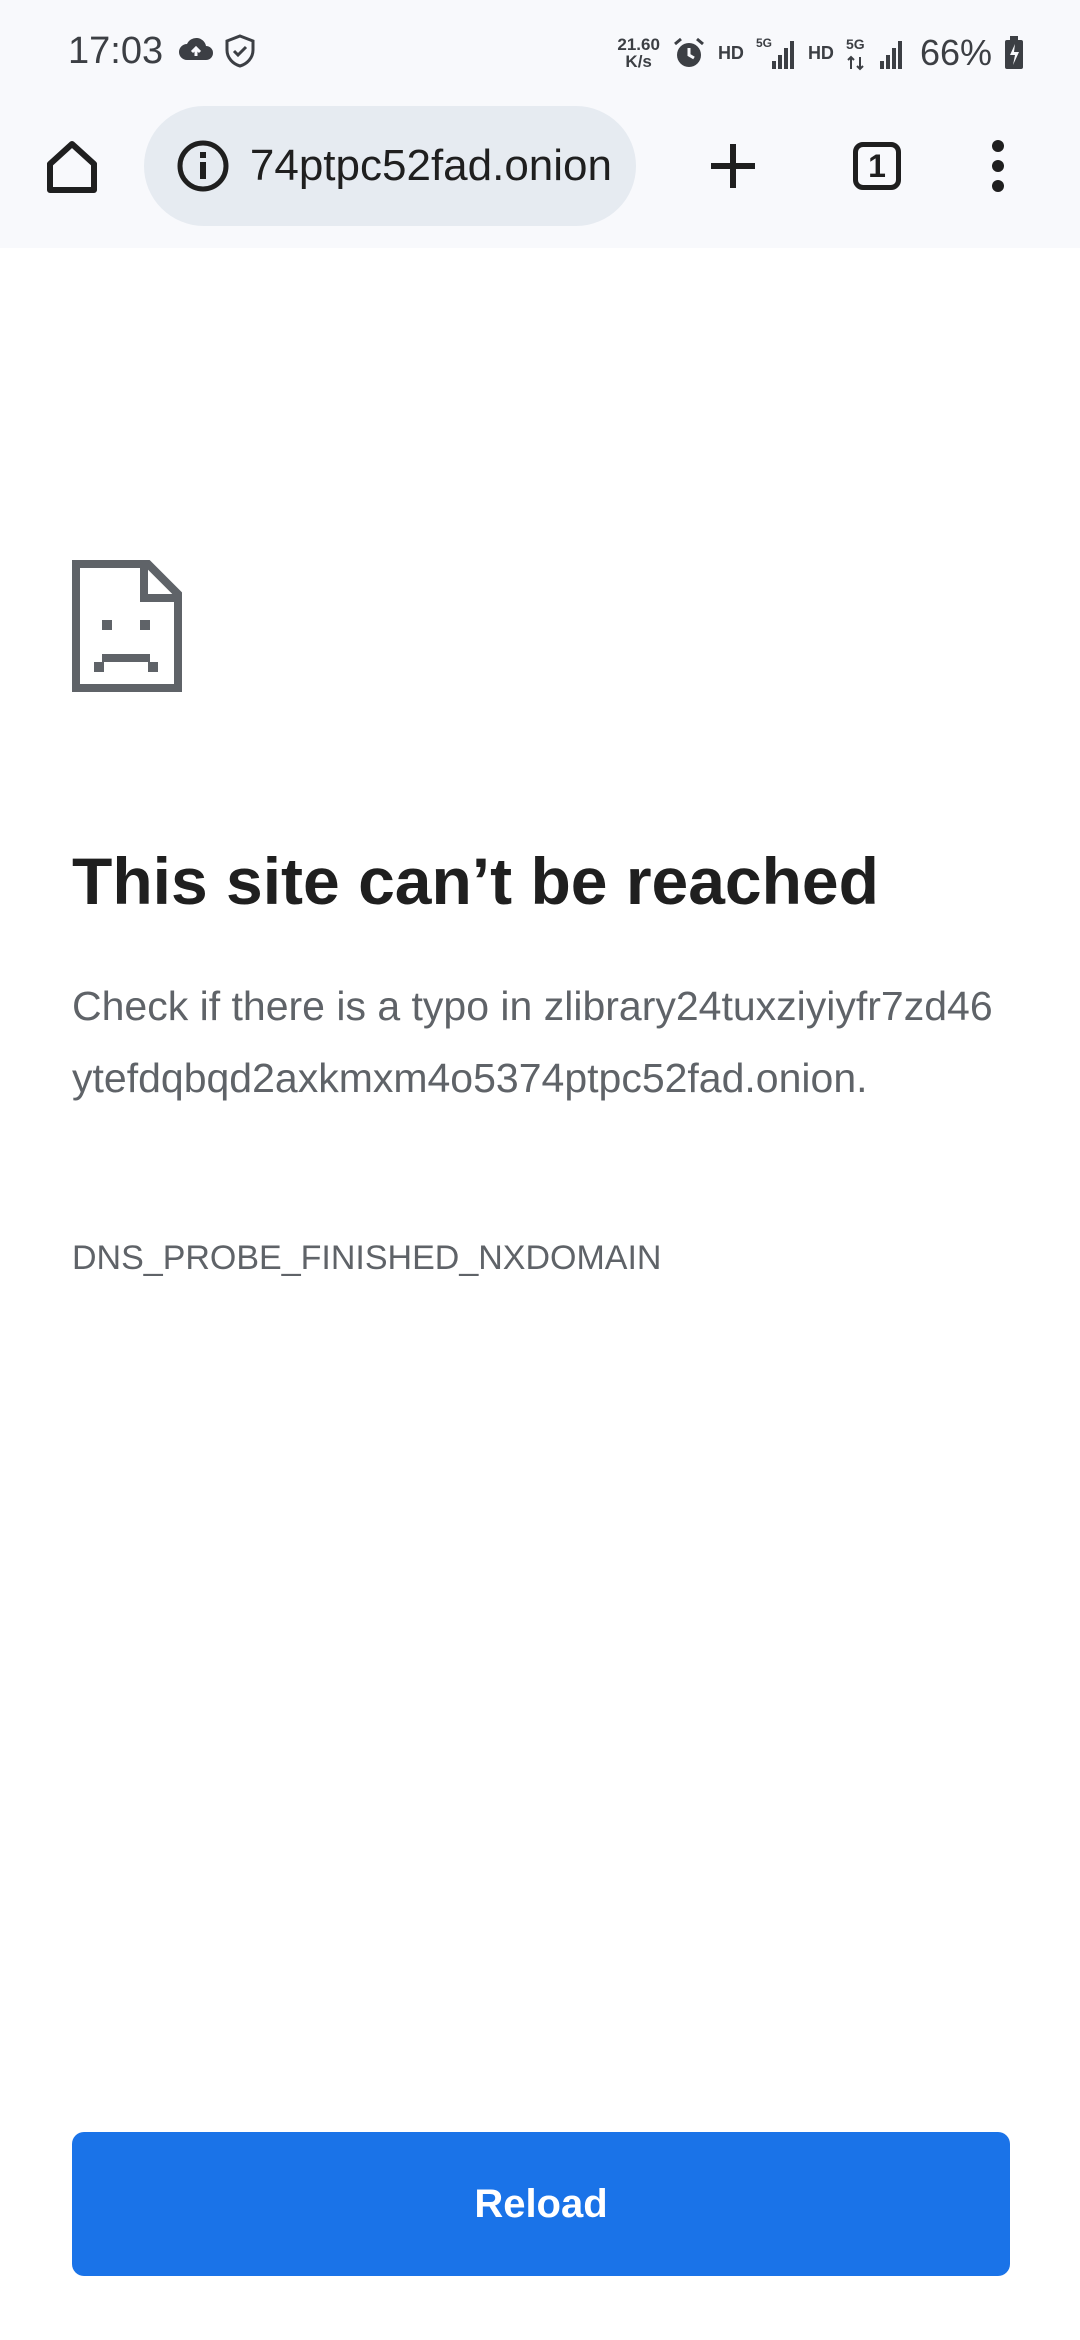 This screenshot has width=1080, height=2340. I want to click on status-time: 17:03, so click(116, 51).